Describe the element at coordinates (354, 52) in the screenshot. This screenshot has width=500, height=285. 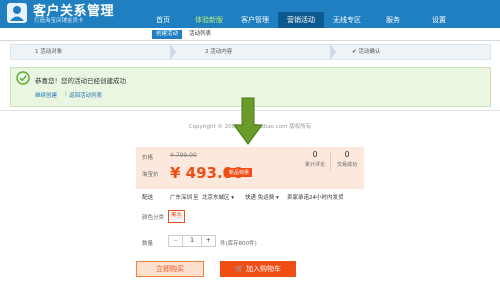
I see `check-icon: ✔` at that location.